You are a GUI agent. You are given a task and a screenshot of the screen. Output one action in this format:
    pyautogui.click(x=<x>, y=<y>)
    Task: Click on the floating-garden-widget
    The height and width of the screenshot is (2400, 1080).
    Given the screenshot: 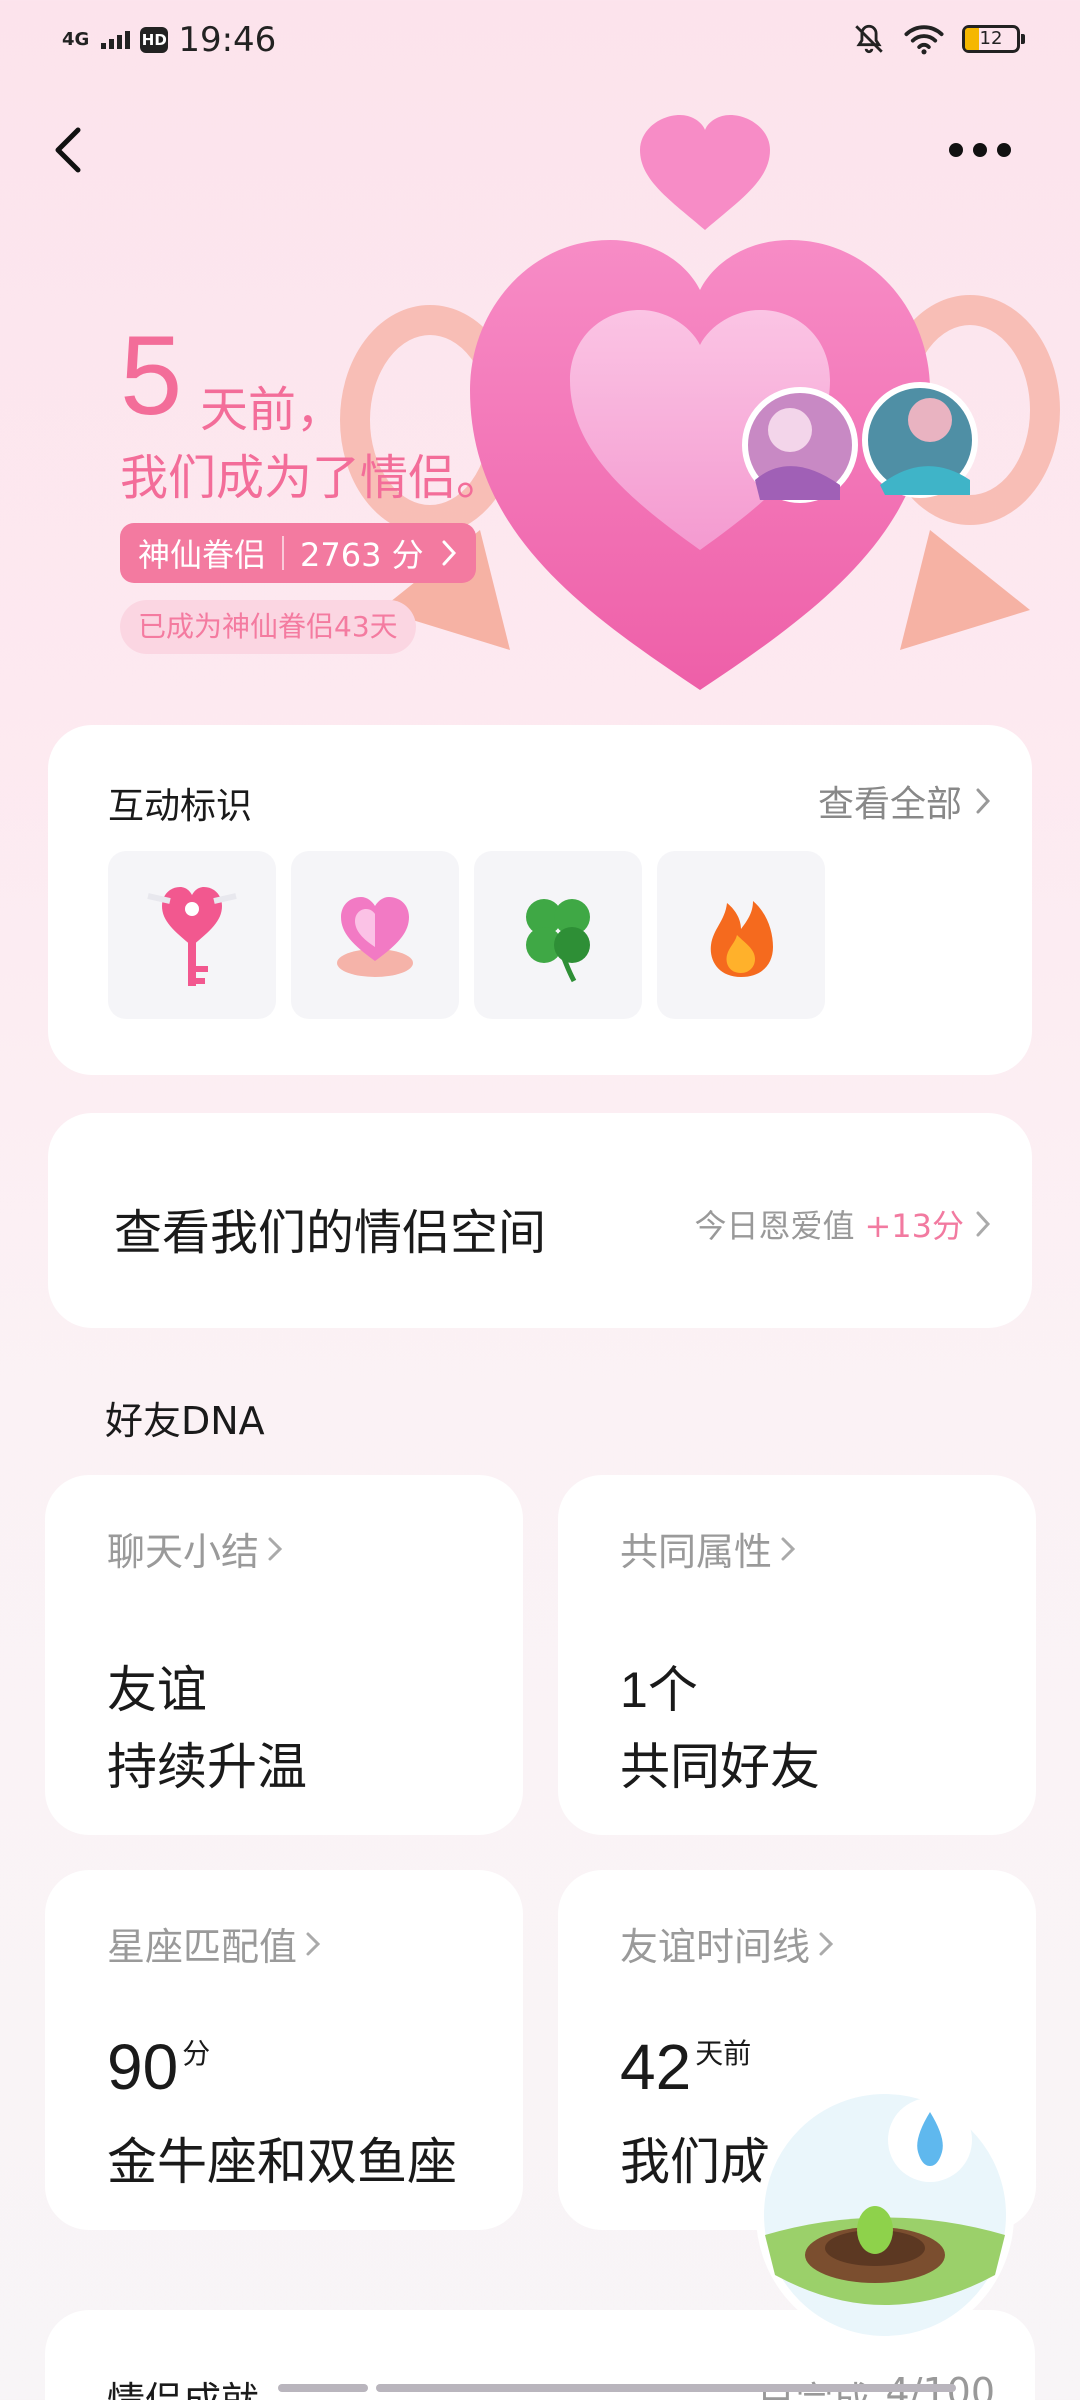 What is the action you would take?
    pyautogui.click(x=885, y=2205)
    